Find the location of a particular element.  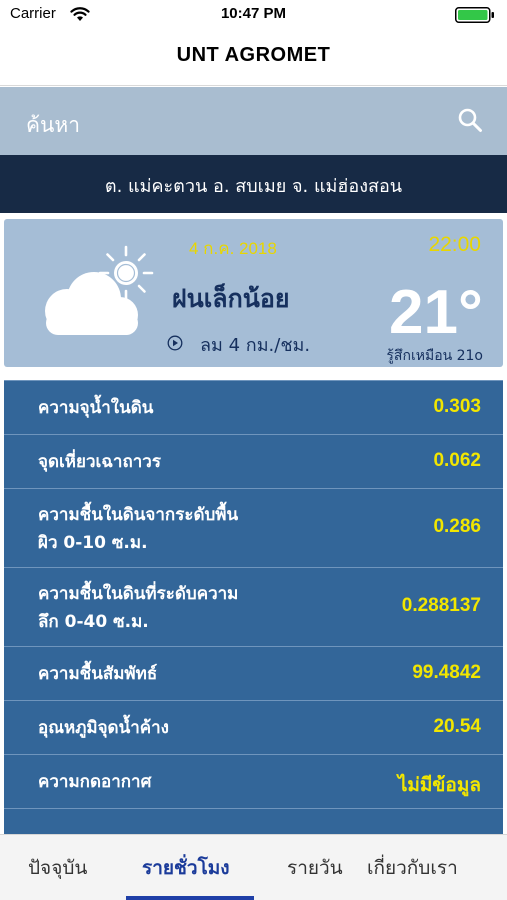

row-value: 0.288137 is located at coordinates (441, 605).